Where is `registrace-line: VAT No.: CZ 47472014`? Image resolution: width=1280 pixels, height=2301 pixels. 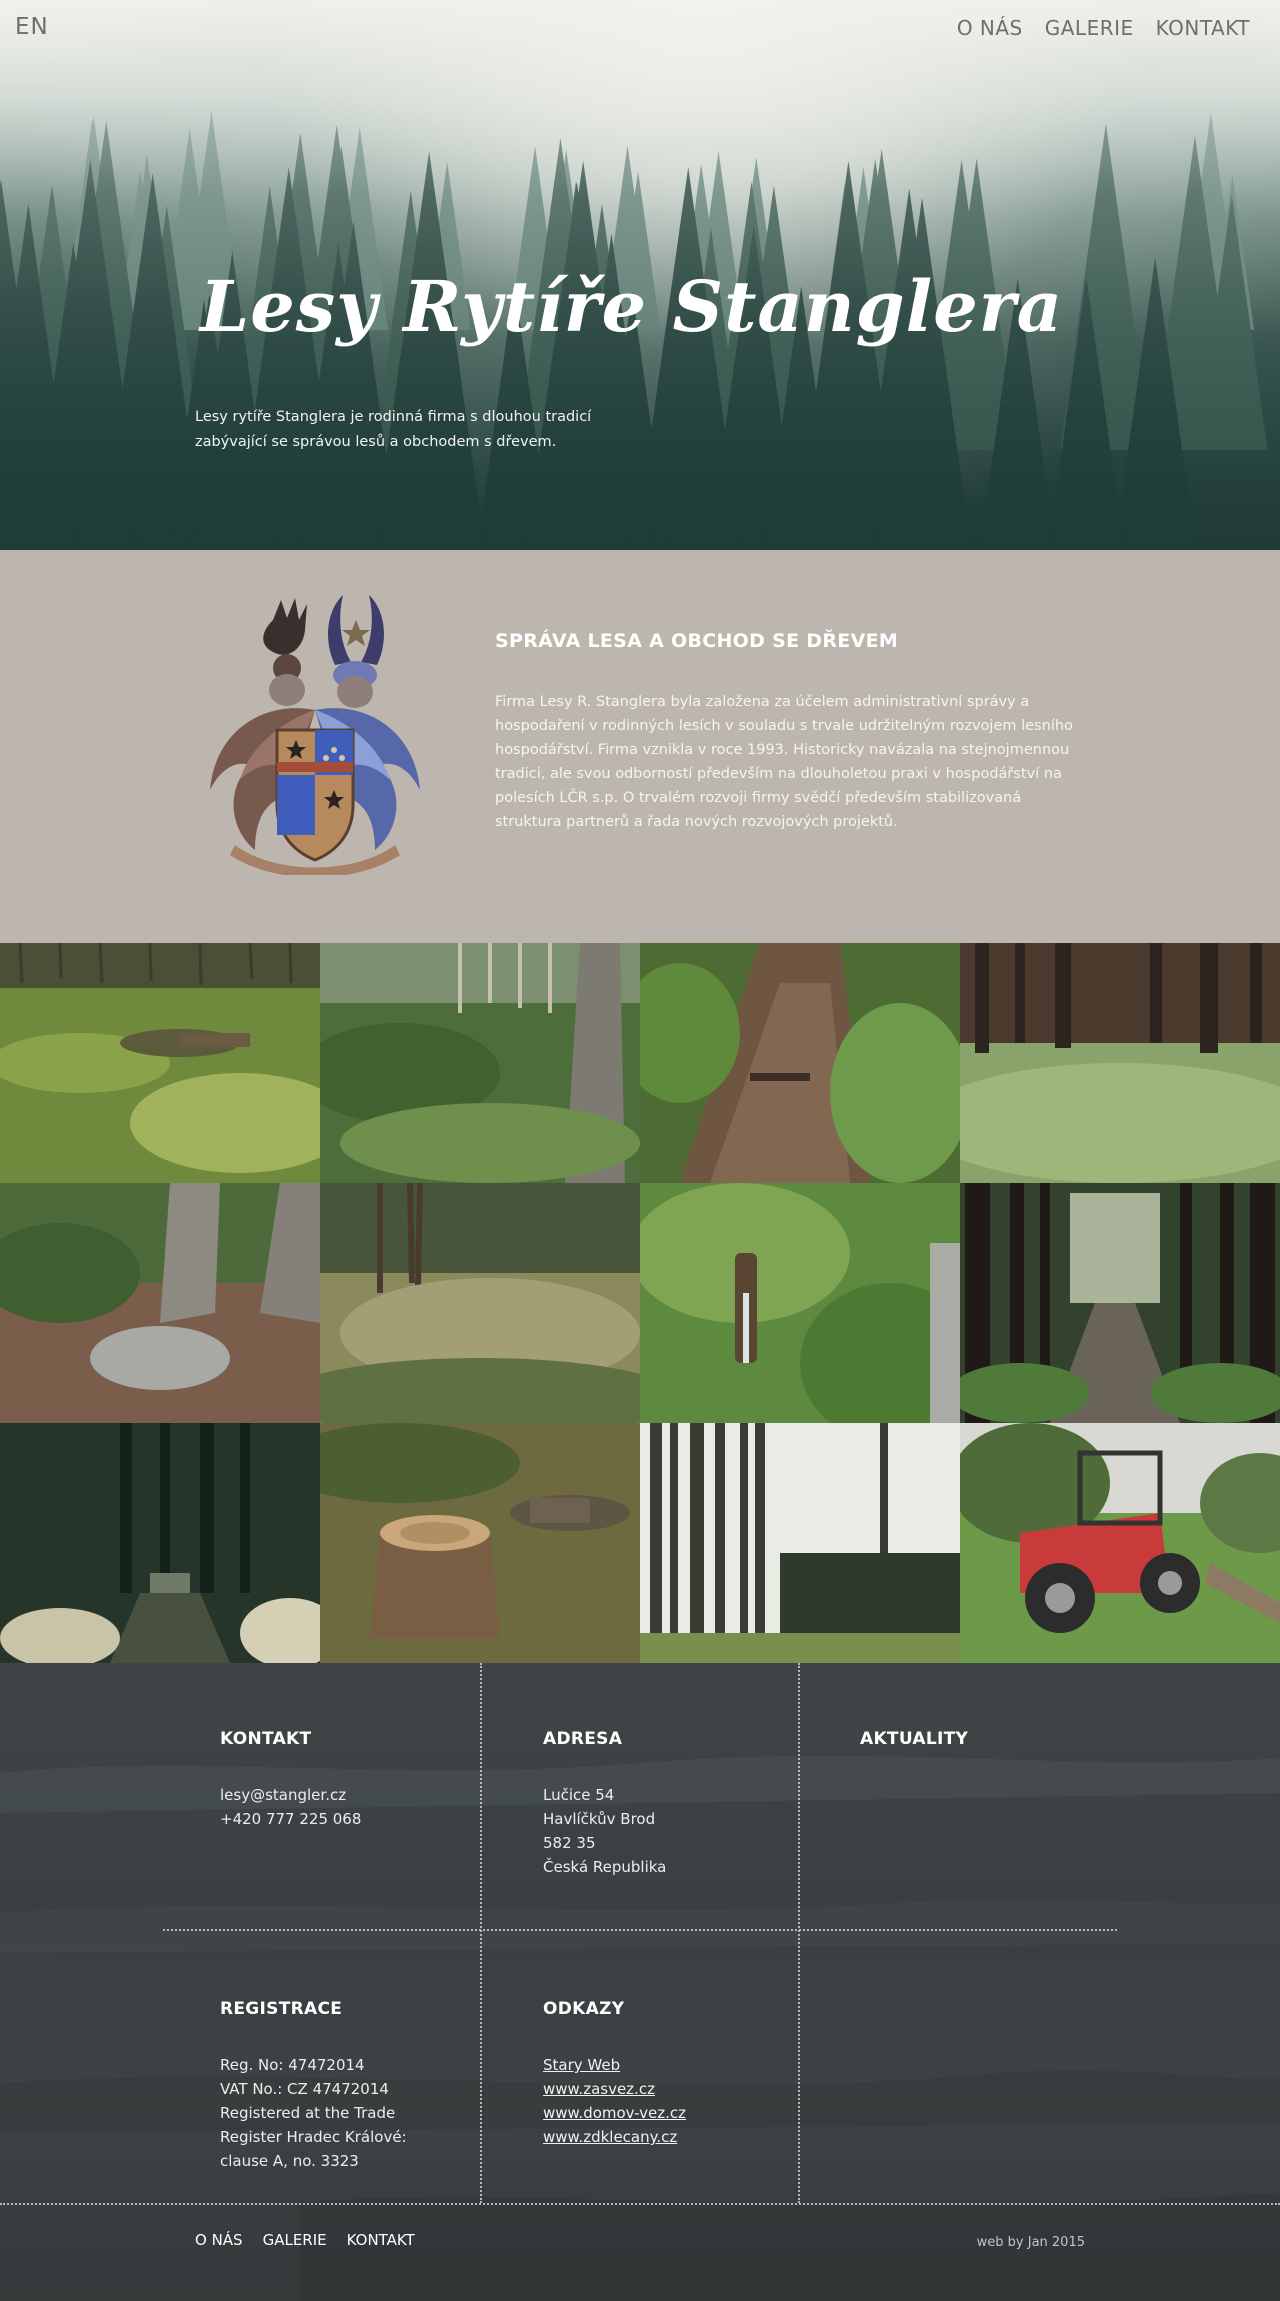 registrace-line: VAT No.: CZ 47472014 is located at coordinates (304, 2089).